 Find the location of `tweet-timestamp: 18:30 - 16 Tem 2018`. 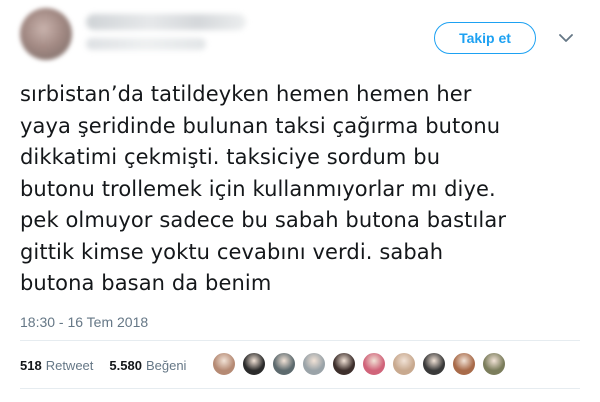

tweet-timestamp: 18:30 - 16 Tem 2018 is located at coordinates (84, 322).